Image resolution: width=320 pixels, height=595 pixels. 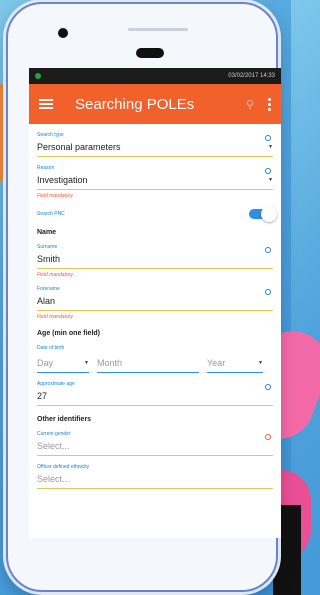 What do you see at coordinates (158, 29) in the screenshot?
I see `sensor-bar` at bounding box center [158, 29].